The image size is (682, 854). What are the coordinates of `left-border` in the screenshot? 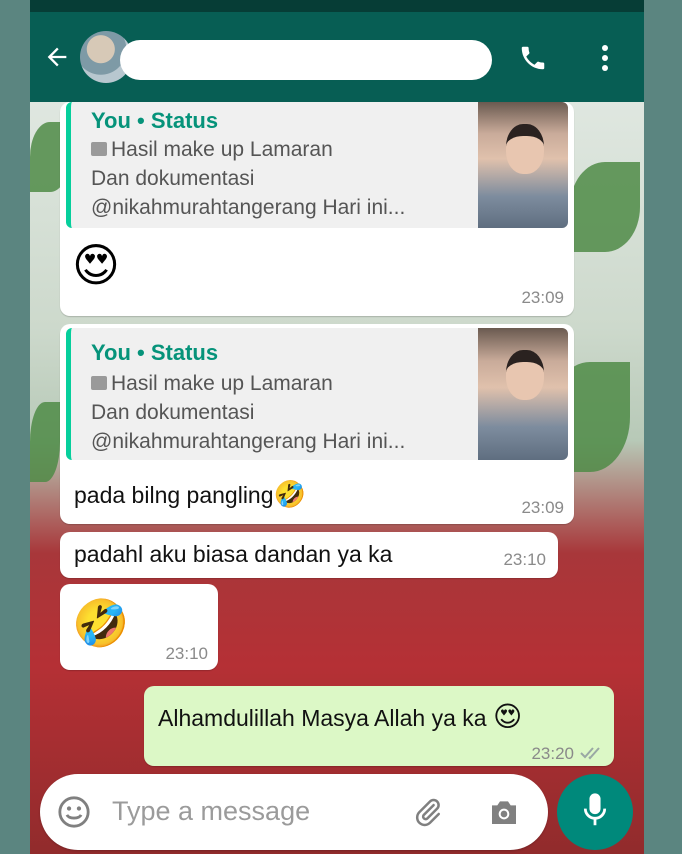 It's located at (15, 427).